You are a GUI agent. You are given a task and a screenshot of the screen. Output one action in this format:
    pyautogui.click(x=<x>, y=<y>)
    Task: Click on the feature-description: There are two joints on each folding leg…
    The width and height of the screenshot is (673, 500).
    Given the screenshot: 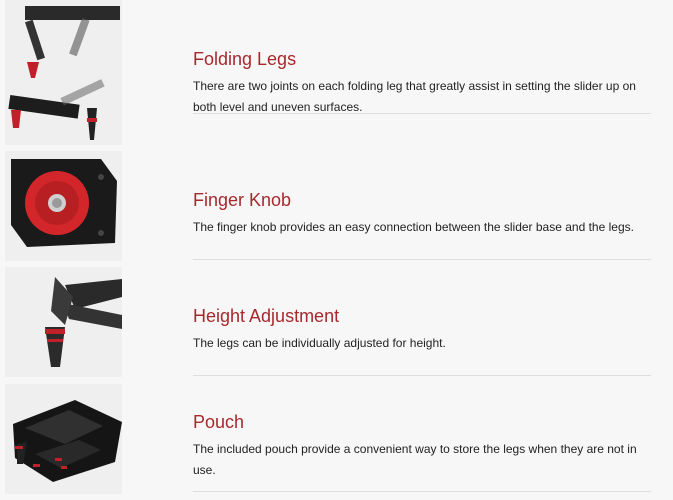 What is the action you would take?
    pyautogui.click(x=414, y=96)
    